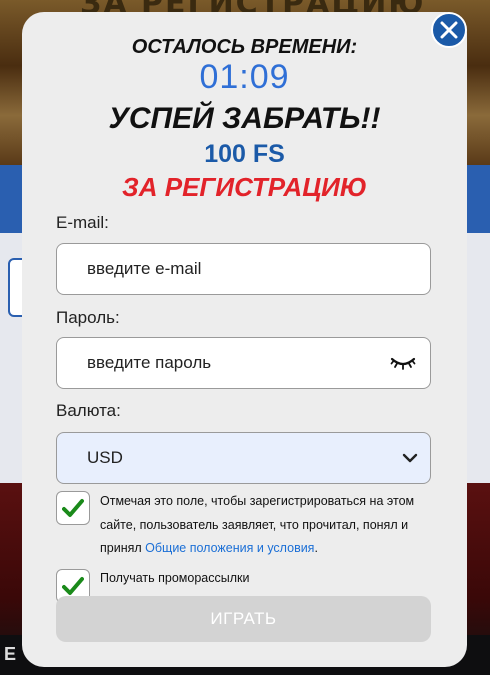  I want to click on terms-checkbox, so click(73, 508).